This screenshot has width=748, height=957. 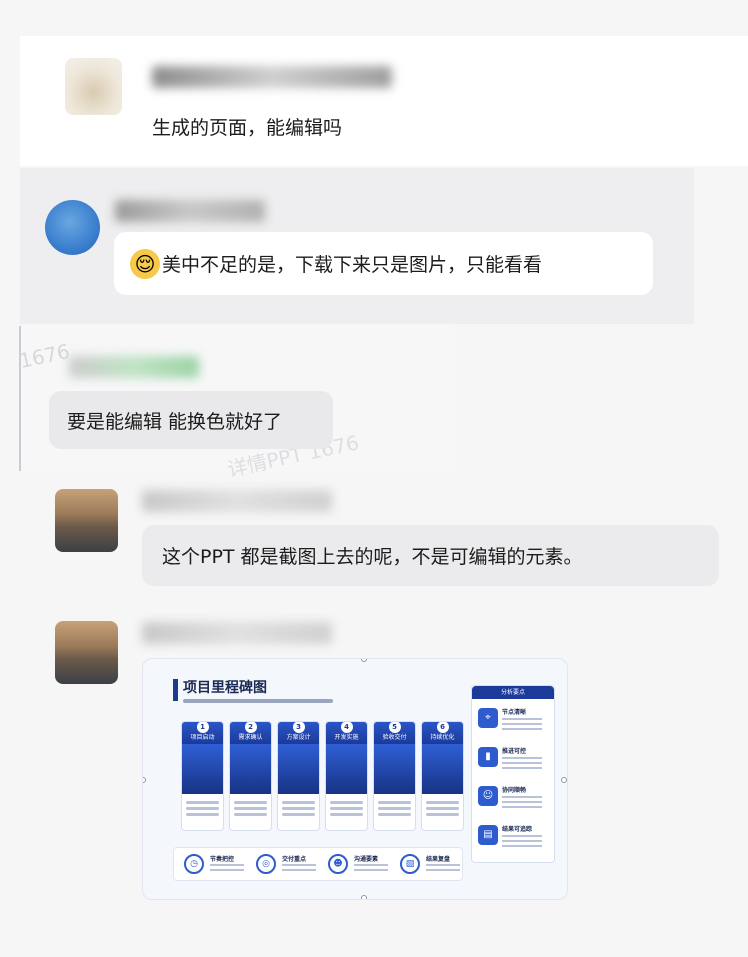 What do you see at coordinates (488, 718) in the screenshot?
I see `pin-icon: ⌖` at bounding box center [488, 718].